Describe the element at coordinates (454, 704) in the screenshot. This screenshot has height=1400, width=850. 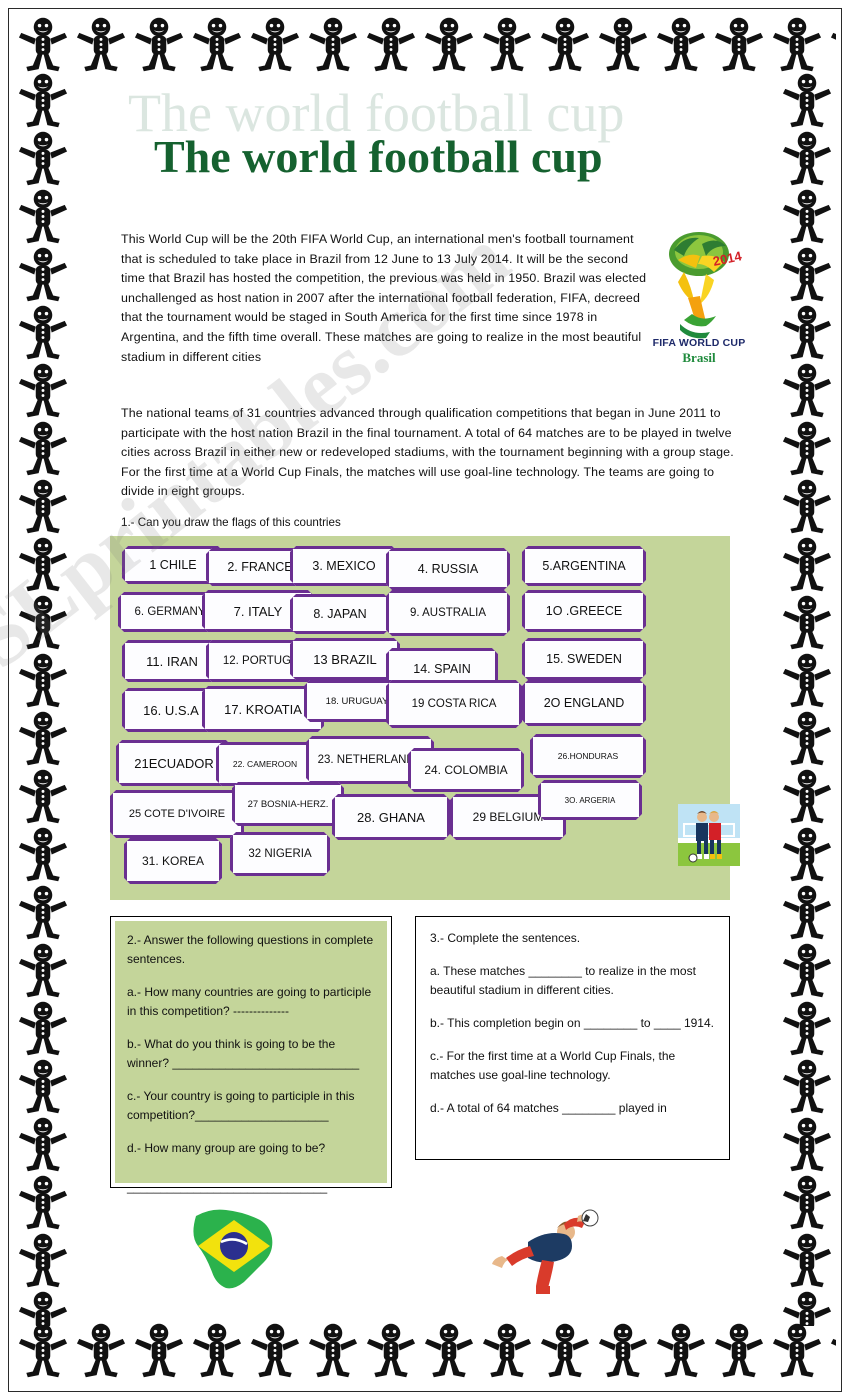
I see `country-box: 19 COSTA RICA` at that location.